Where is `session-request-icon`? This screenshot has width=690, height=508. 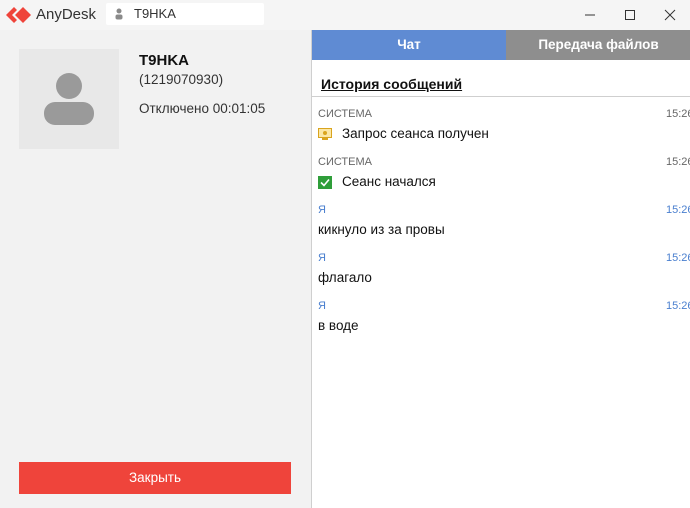
session-request-icon is located at coordinates (325, 134).